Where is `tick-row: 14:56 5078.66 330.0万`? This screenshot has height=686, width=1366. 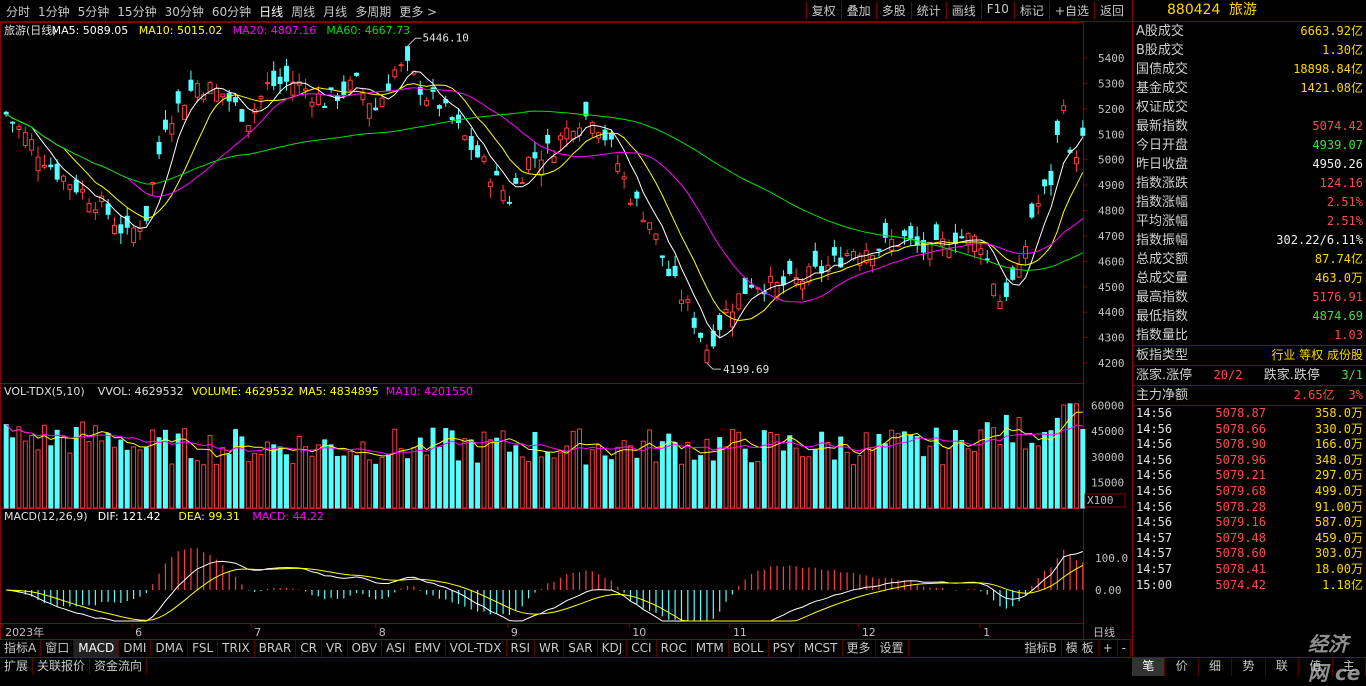 tick-row: 14:56 5078.66 330.0万 is located at coordinates (1249, 430).